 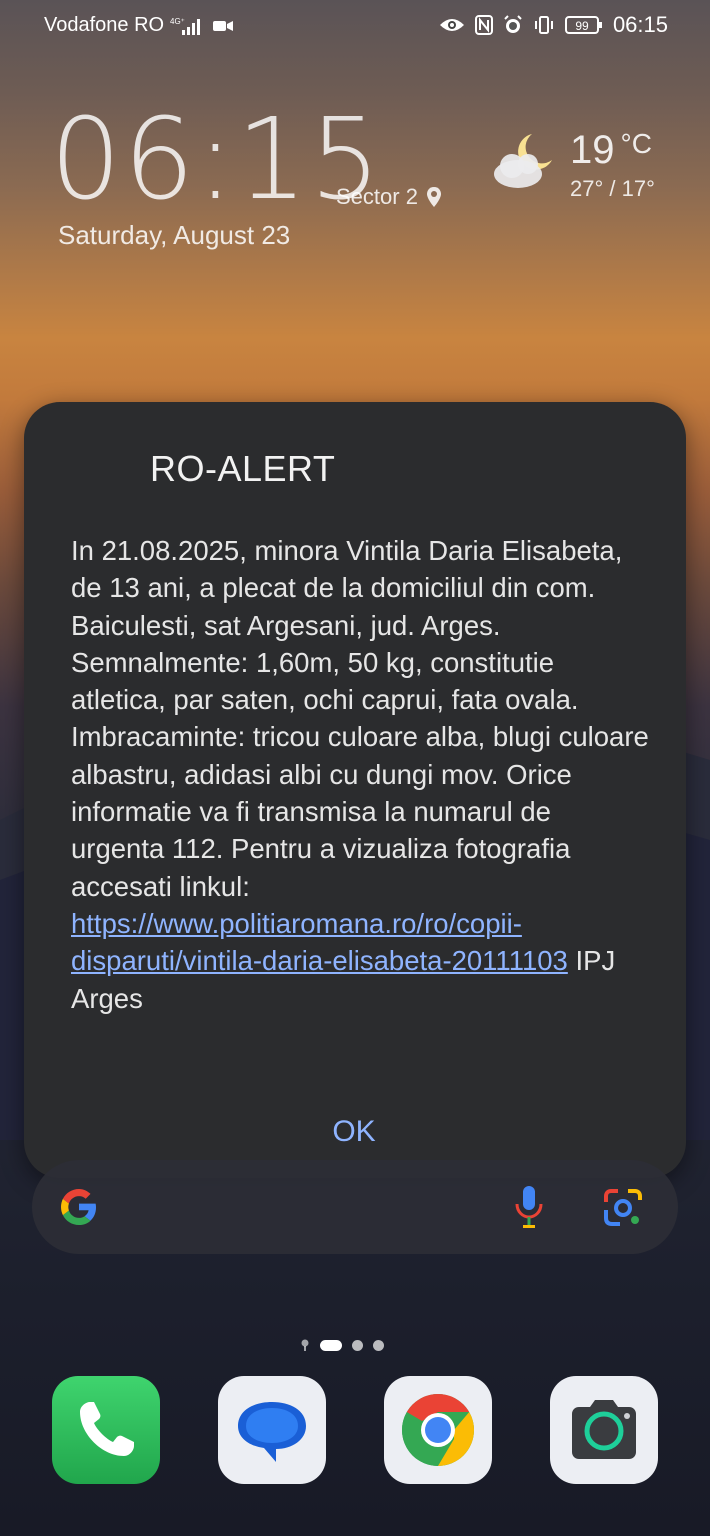 What do you see at coordinates (355, 26) in the screenshot?
I see `status-bar: Vodafone RO 4G⁺ 99 06:15` at bounding box center [355, 26].